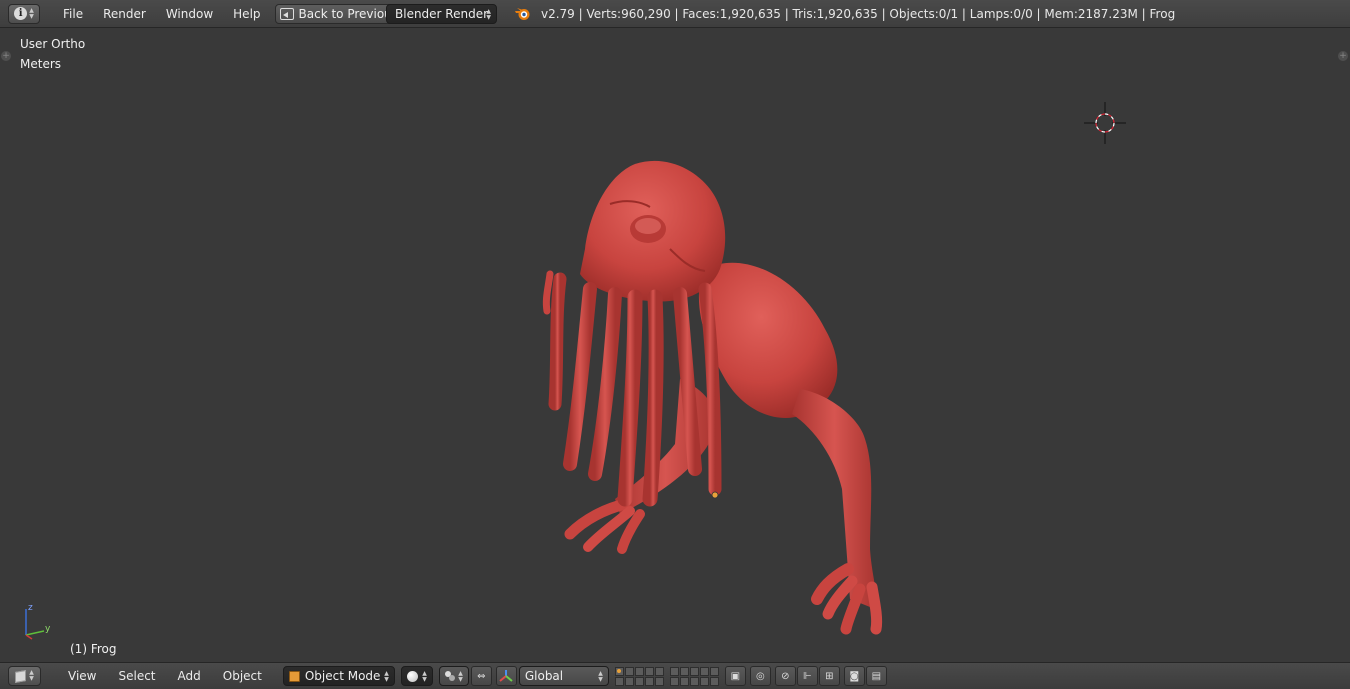 This screenshot has height=689, width=1350. What do you see at coordinates (522, 14) in the screenshot?
I see `blender-logo-icon` at bounding box center [522, 14].